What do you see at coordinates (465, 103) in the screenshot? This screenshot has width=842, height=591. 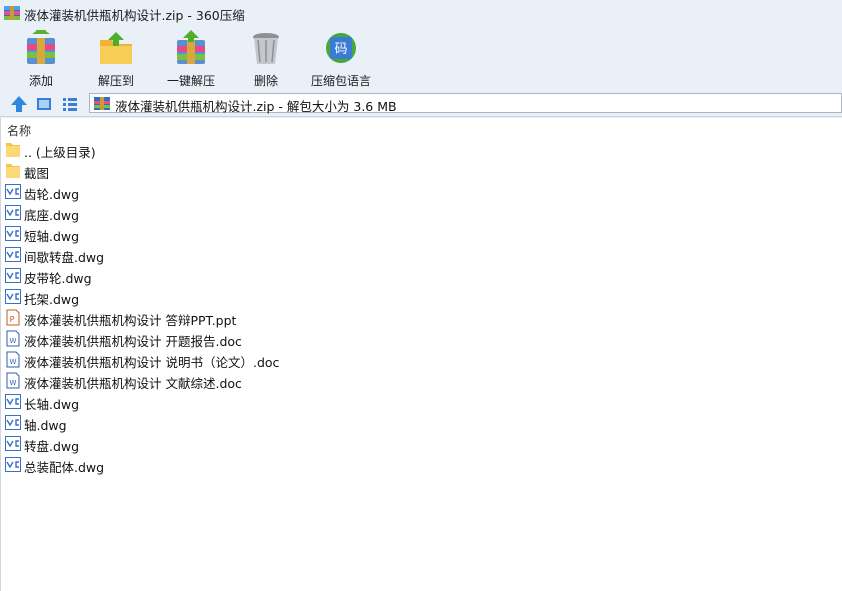 I see `path-field: 液体灌装机供瓶机构设计.zip - 解包大小为 3.6 MB` at bounding box center [465, 103].